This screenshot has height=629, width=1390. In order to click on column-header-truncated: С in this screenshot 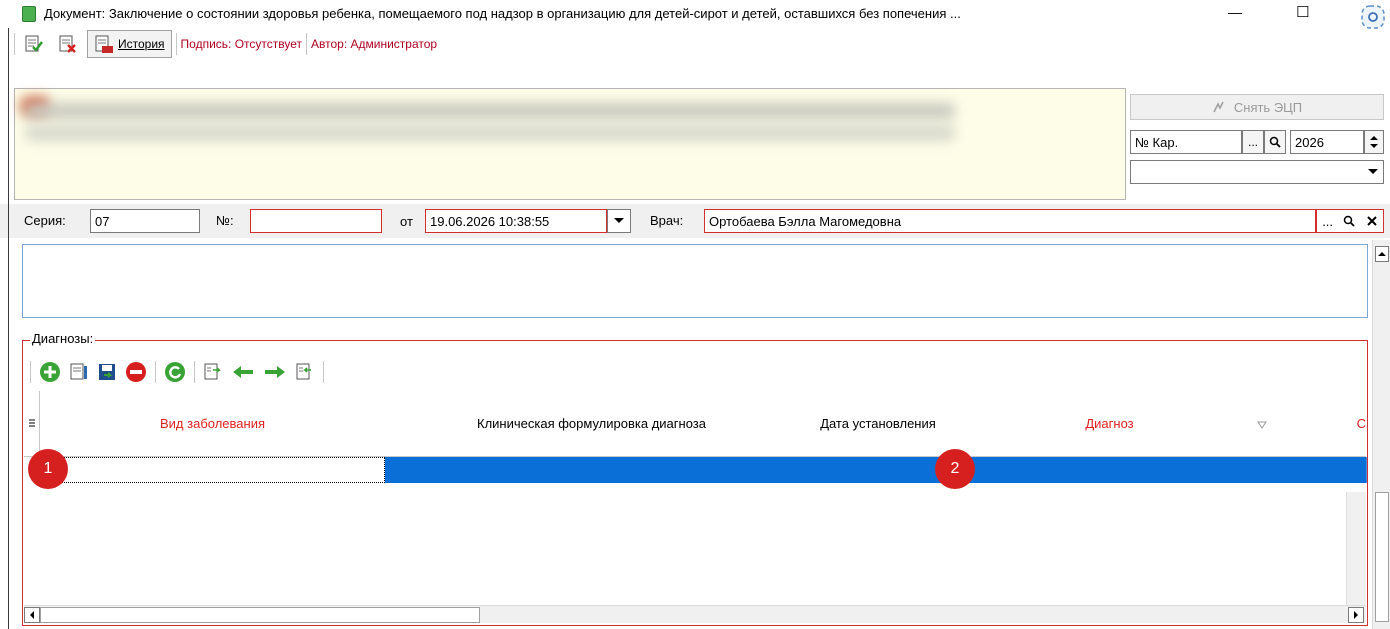, I will do `click(1323, 424)`.